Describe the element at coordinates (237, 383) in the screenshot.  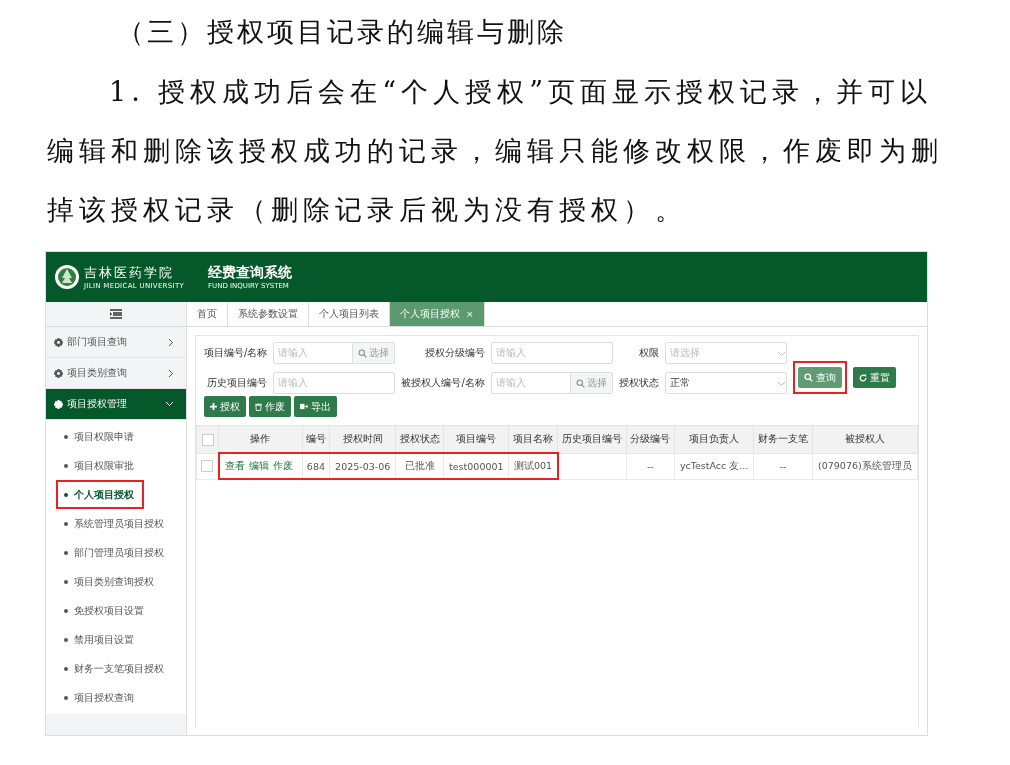
I see `field-label: 历史项目编号` at that location.